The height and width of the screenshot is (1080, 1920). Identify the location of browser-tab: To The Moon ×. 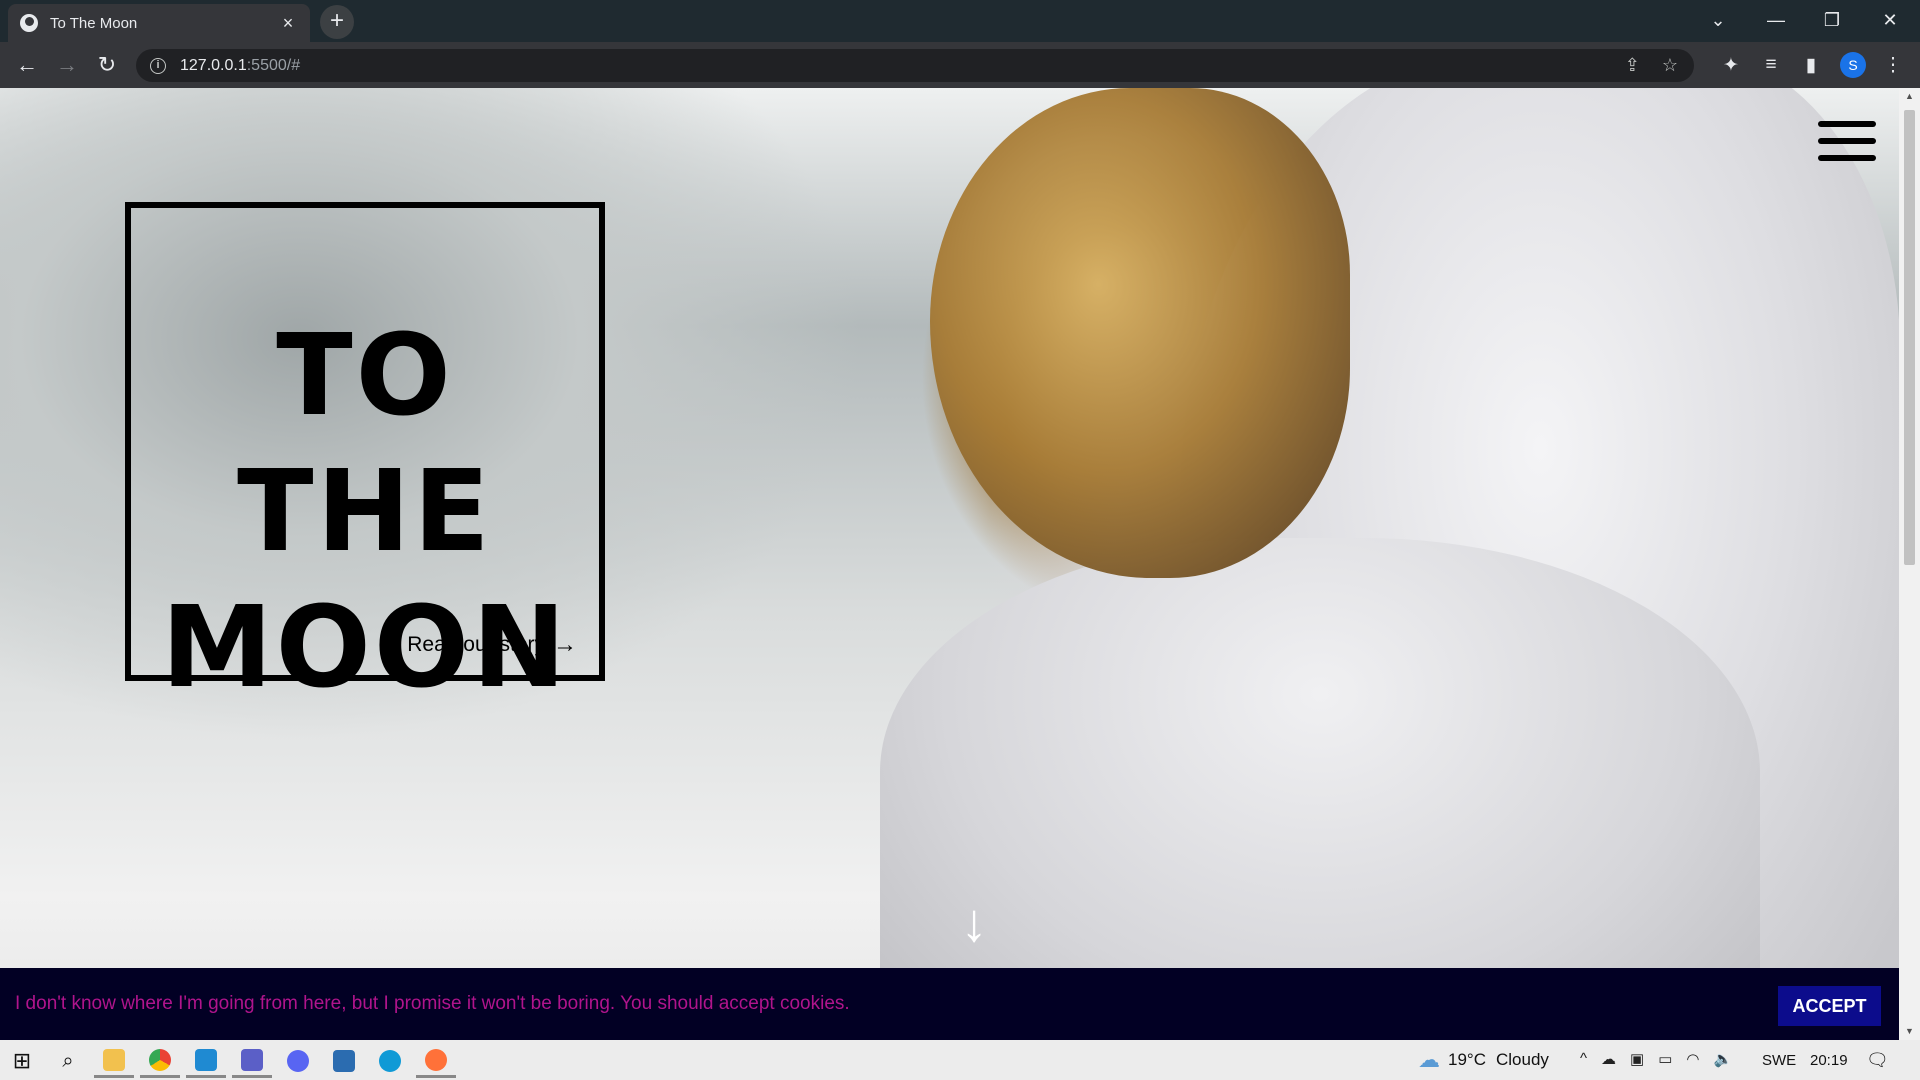
(159, 23).